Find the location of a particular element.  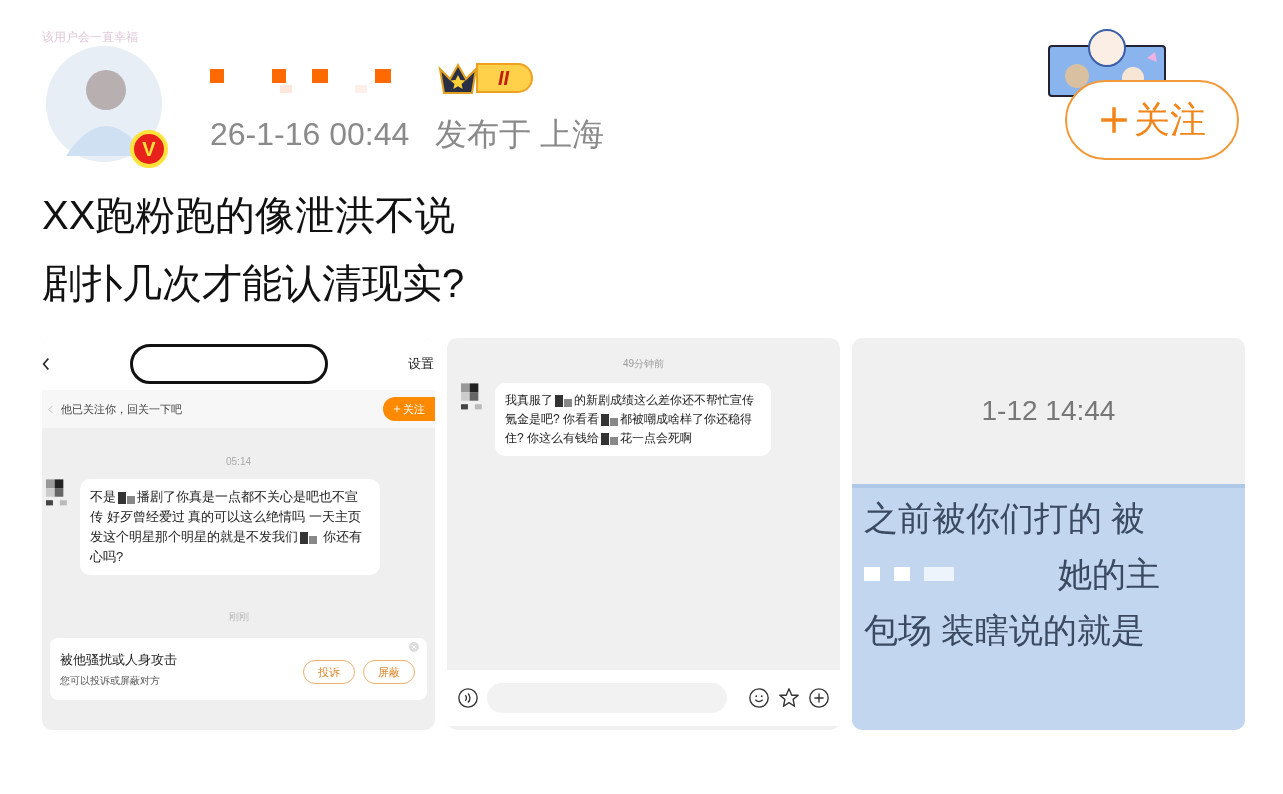

avatar-icon is located at coordinates (104, 104).